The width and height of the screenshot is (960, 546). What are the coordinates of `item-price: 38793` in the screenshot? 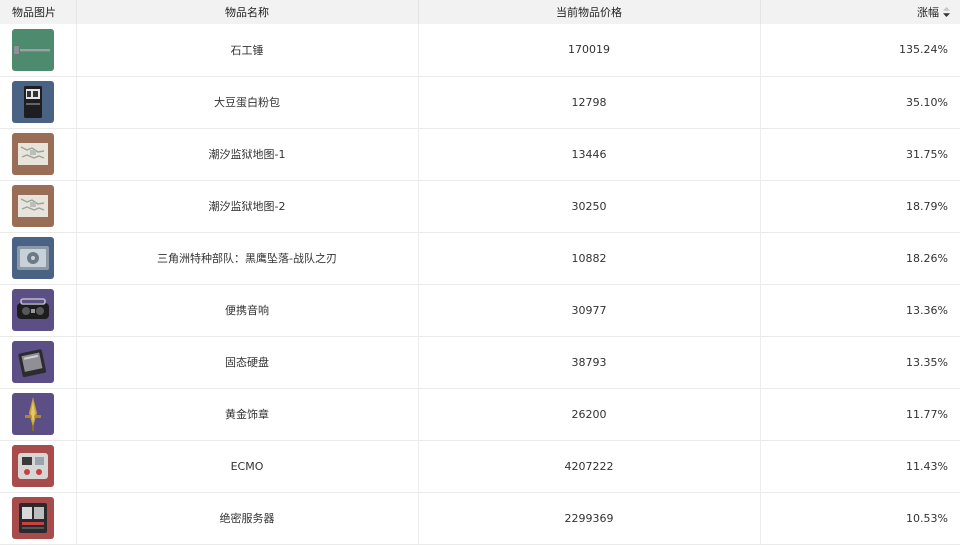 It's located at (589, 362).